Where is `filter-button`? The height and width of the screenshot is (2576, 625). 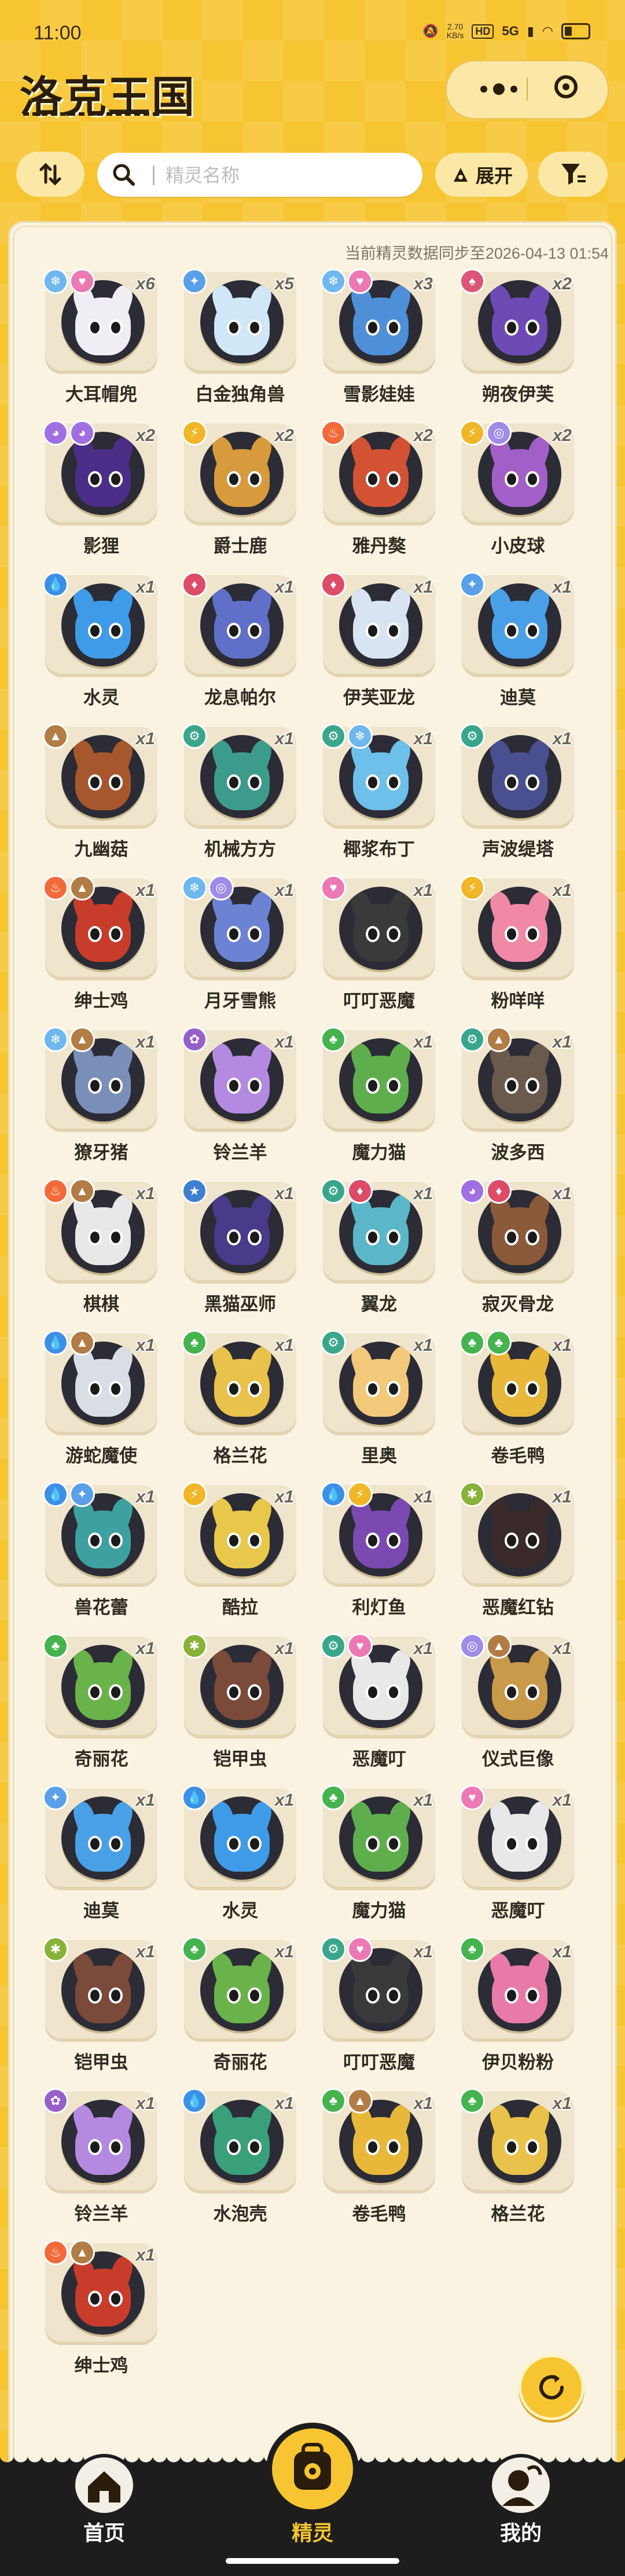 filter-button is located at coordinates (573, 174).